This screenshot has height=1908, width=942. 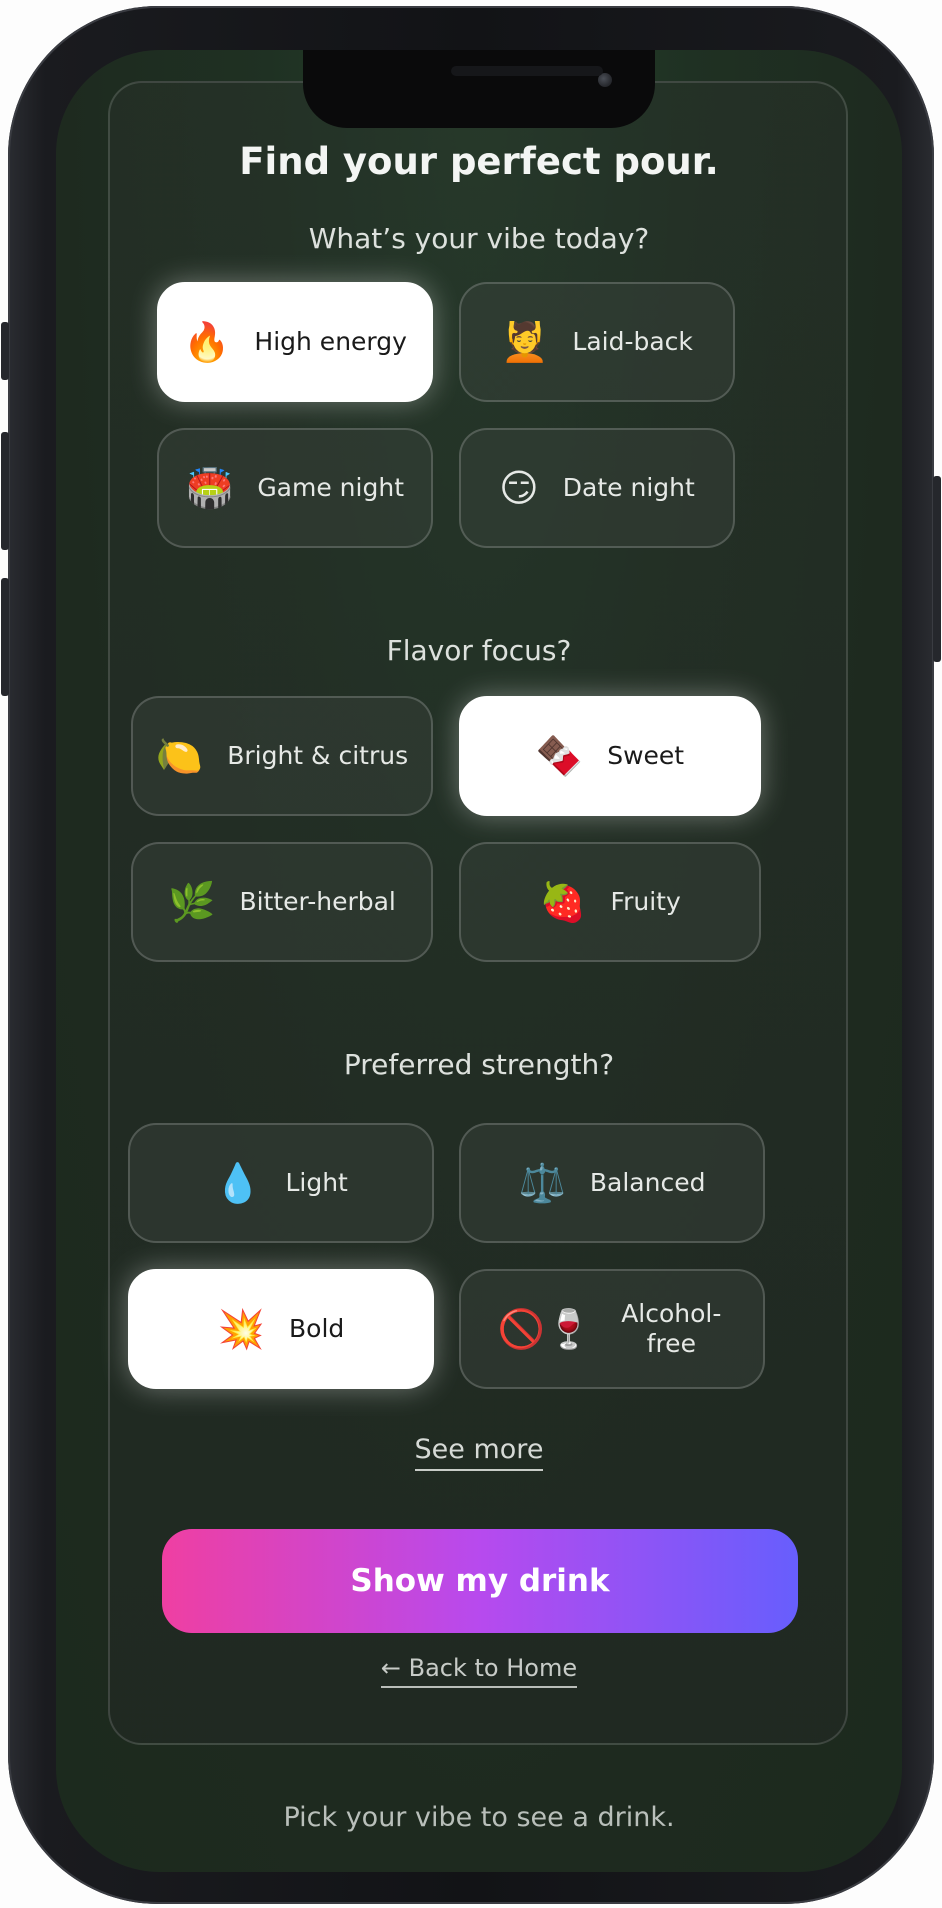 What do you see at coordinates (563, 902) in the screenshot?
I see `strawberry-icon: 🍓` at bounding box center [563, 902].